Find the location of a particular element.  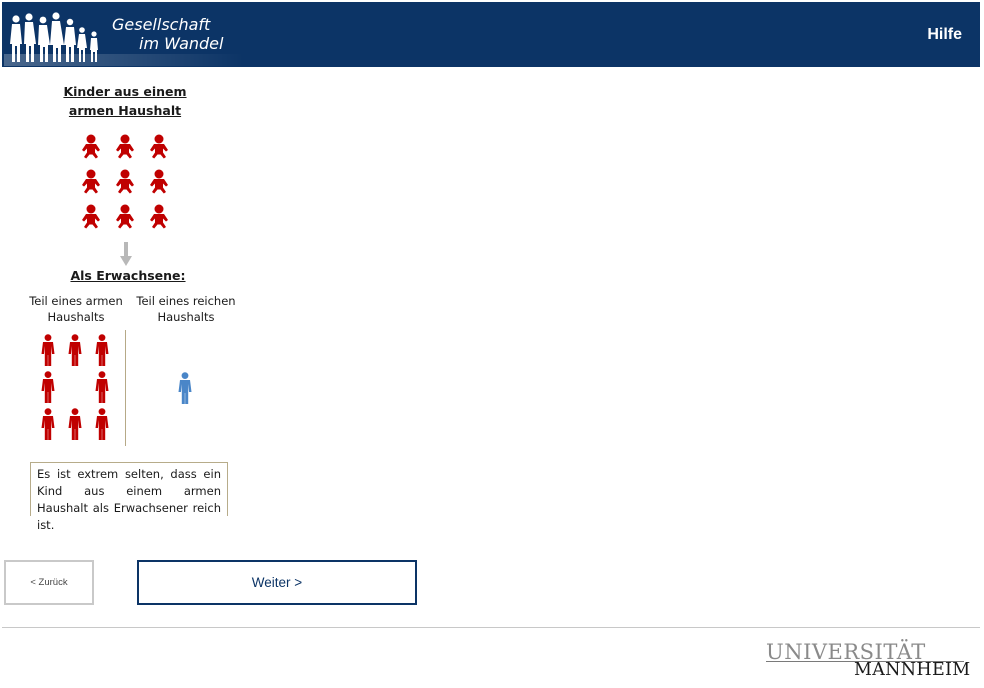

arrow-down-icon is located at coordinates (126, 254).